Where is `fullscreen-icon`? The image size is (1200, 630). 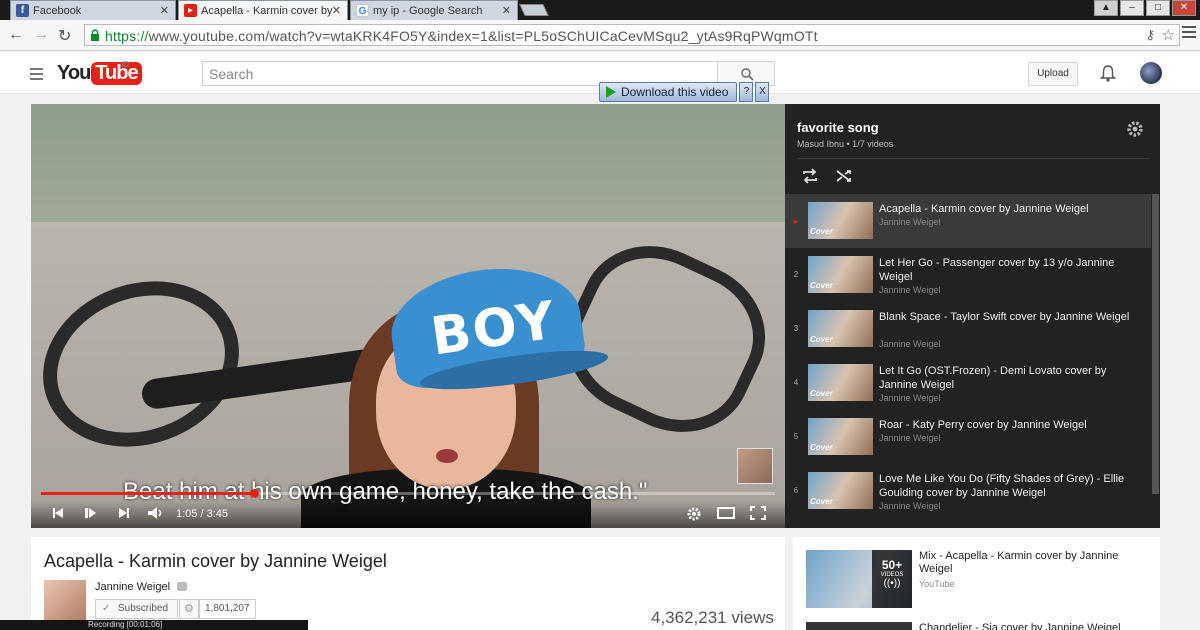
fullscreen-icon is located at coordinates (758, 513).